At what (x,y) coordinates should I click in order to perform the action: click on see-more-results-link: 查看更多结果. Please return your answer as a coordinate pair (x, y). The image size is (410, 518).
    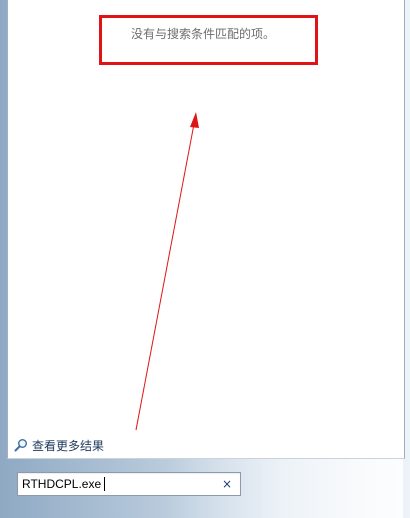
    Looking at the image, I should click on (59, 445).